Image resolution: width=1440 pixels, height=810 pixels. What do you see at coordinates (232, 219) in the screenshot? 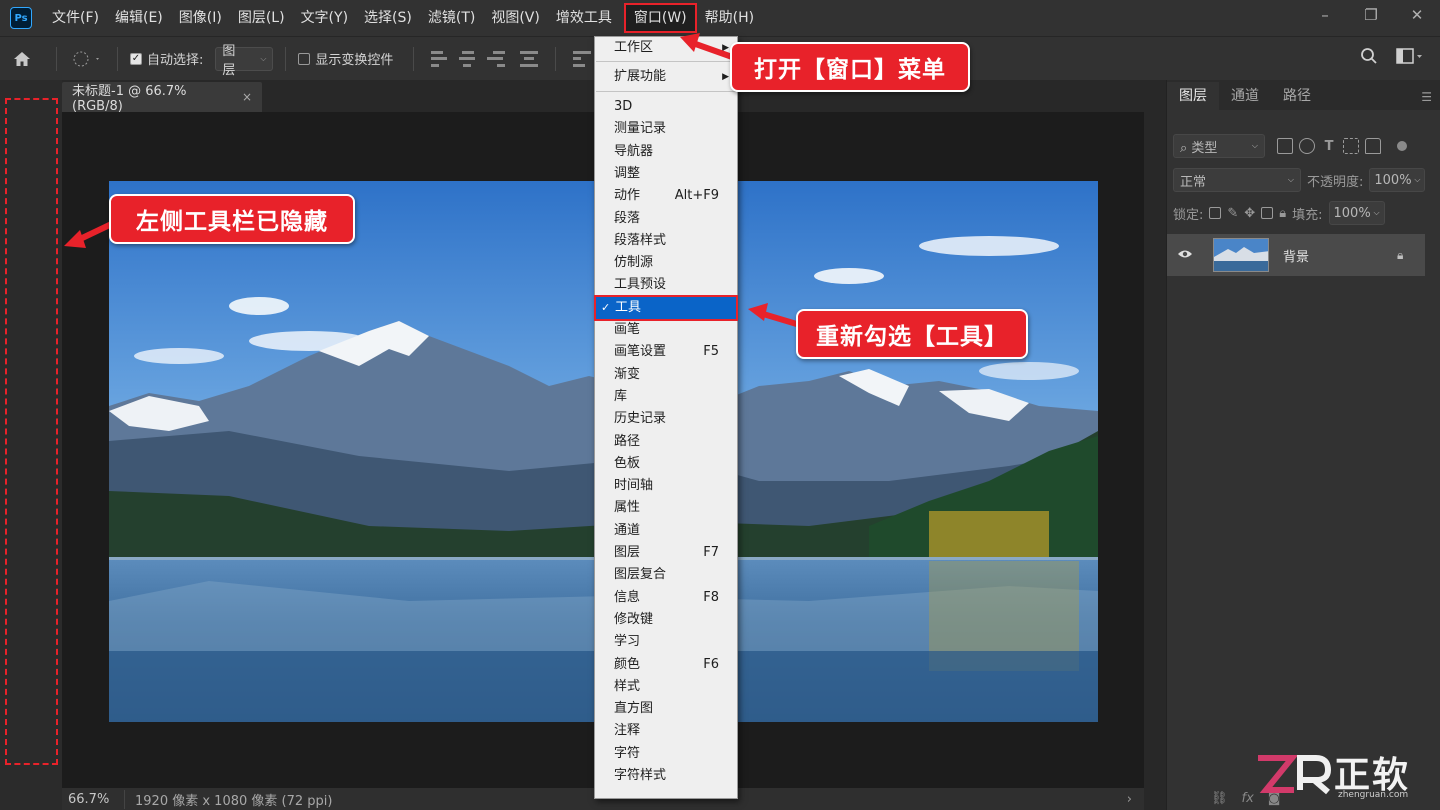
I see `callout-toolbar-hidden: 左侧工具栏已隐藏` at bounding box center [232, 219].